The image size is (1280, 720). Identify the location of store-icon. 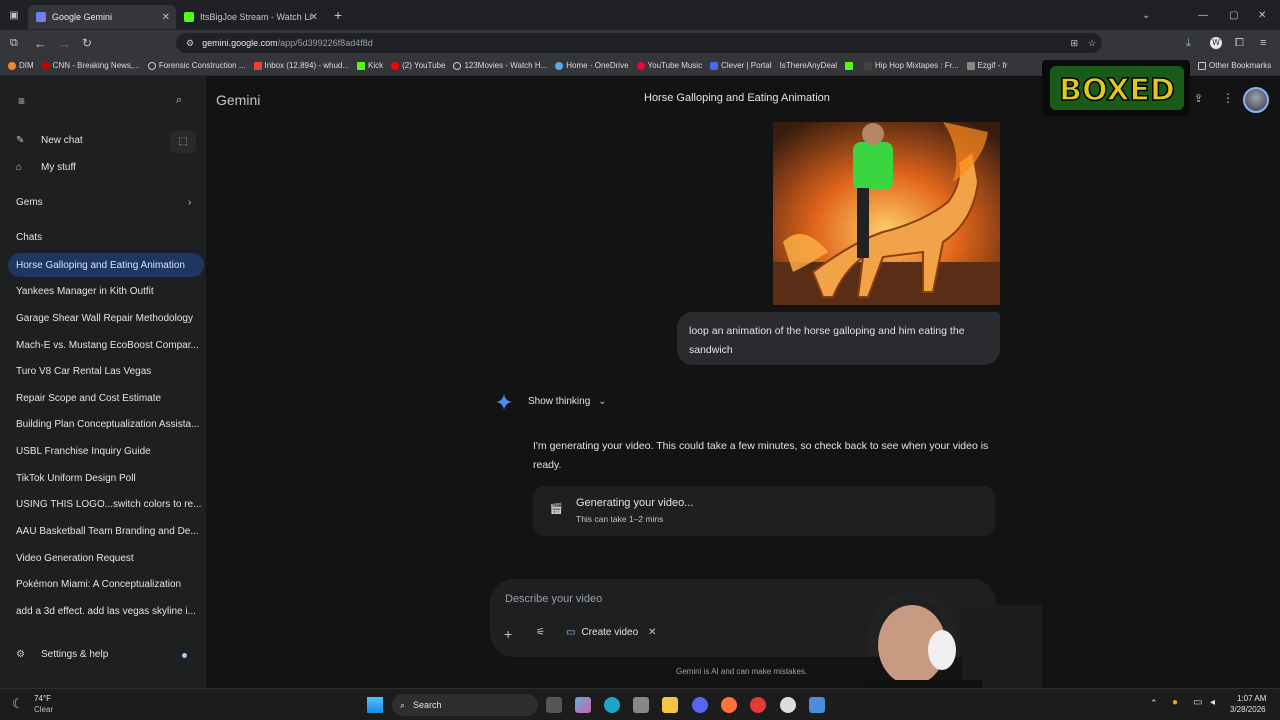
(641, 705).